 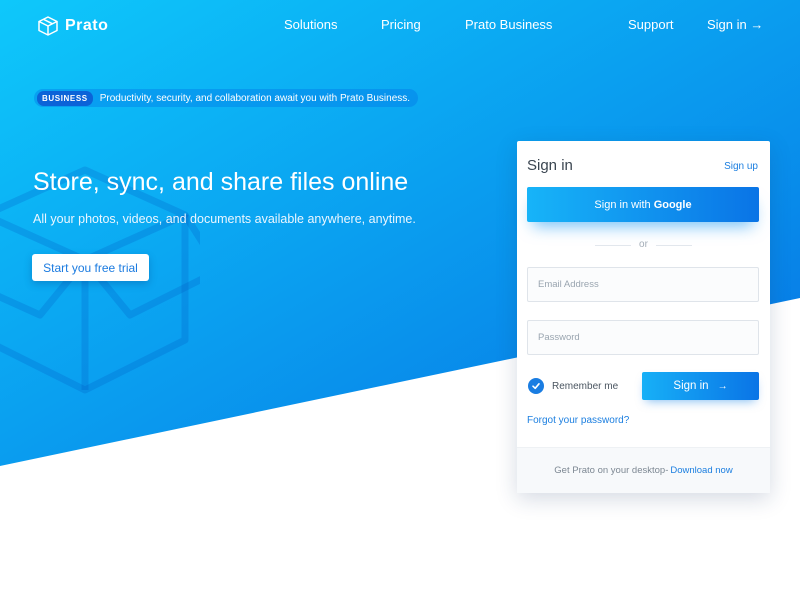 What do you see at coordinates (585, 386) in the screenshot?
I see `remember-me-label: Remember me` at bounding box center [585, 386].